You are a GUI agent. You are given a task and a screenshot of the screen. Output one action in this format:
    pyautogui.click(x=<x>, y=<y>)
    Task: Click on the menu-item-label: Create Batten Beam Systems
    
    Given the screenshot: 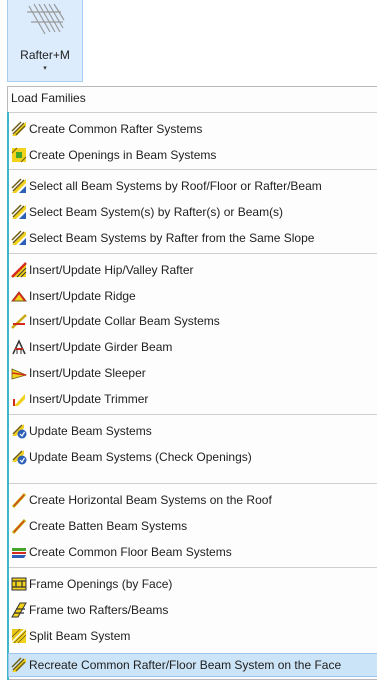 What is the action you would take?
    pyautogui.click(x=108, y=526)
    